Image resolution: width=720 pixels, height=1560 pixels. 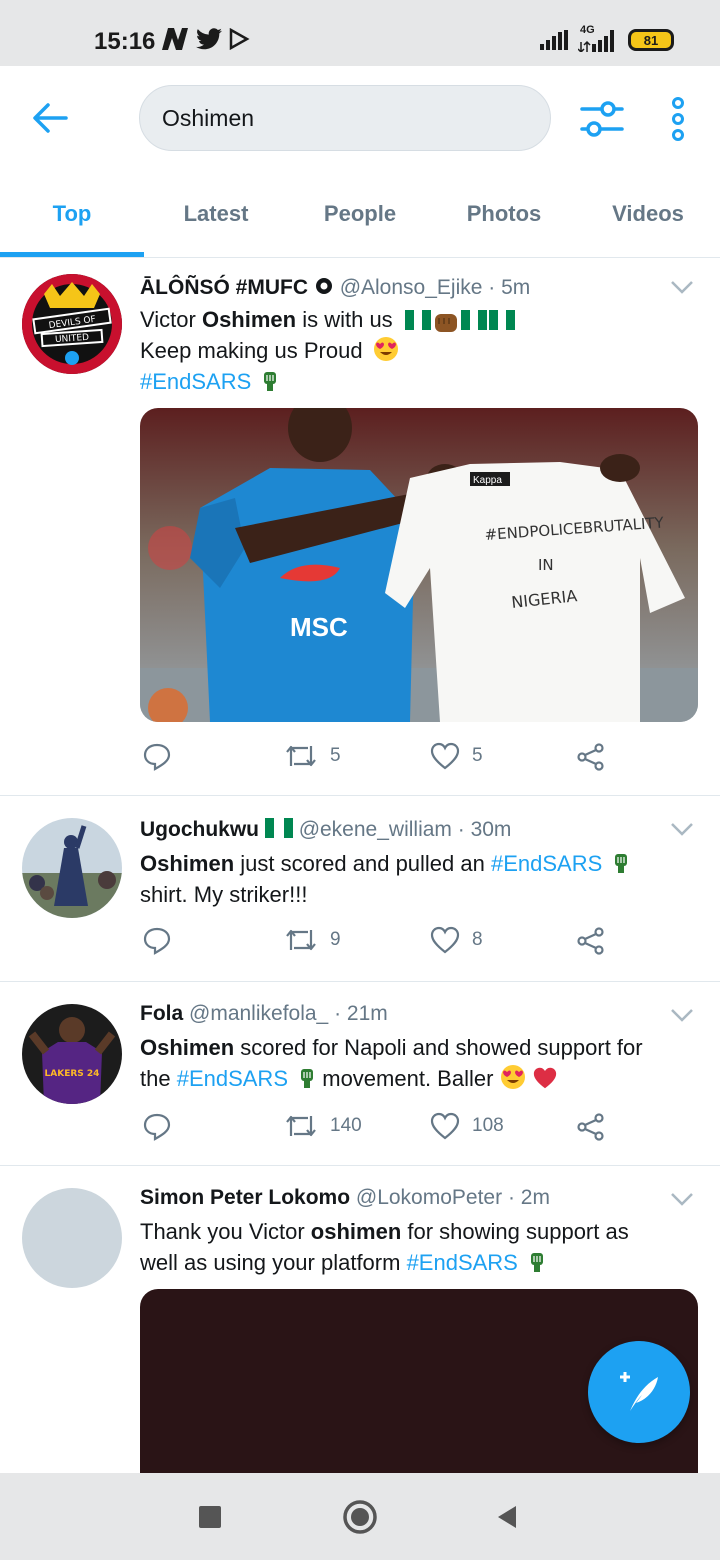 What do you see at coordinates (323, 1126) in the screenshot?
I see `retweet-button: 140` at bounding box center [323, 1126].